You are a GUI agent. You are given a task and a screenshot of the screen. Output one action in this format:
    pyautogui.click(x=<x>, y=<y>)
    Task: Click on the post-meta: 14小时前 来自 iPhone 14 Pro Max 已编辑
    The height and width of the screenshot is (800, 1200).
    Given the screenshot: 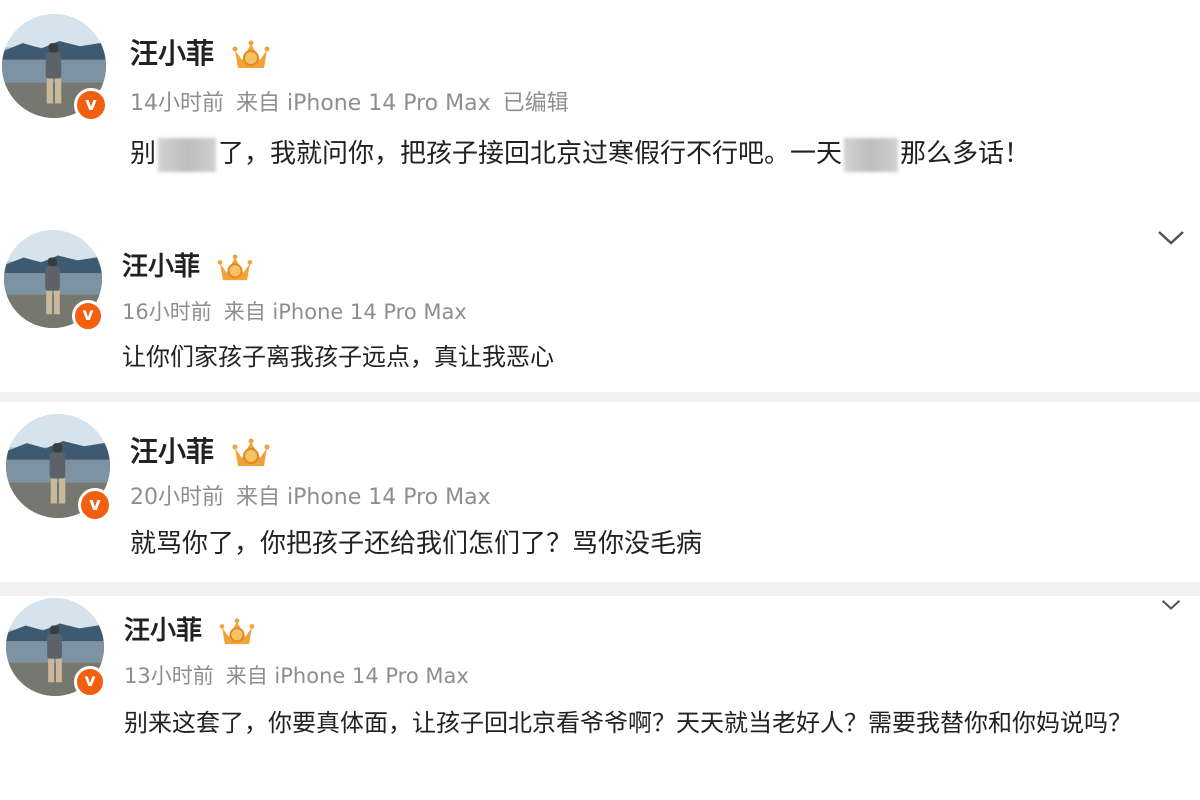 What is the action you would take?
    pyautogui.click(x=349, y=104)
    